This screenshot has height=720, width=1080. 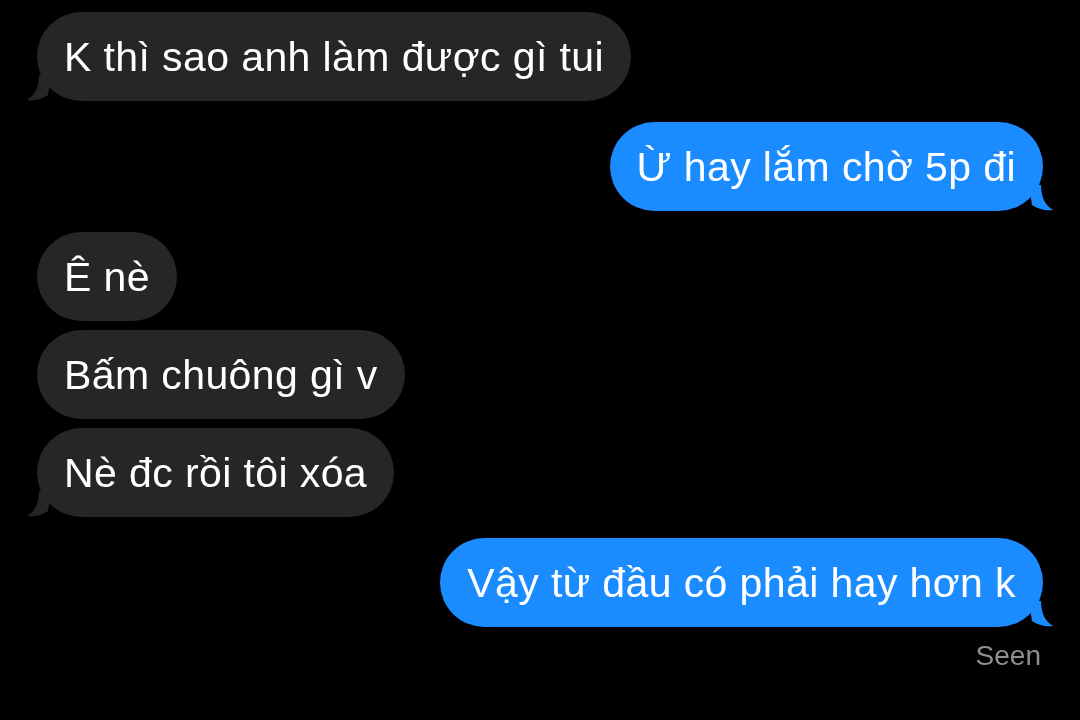 I want to click on incoming-message-bubble: Bấm chuông gì v, so click(x=221, y=374).